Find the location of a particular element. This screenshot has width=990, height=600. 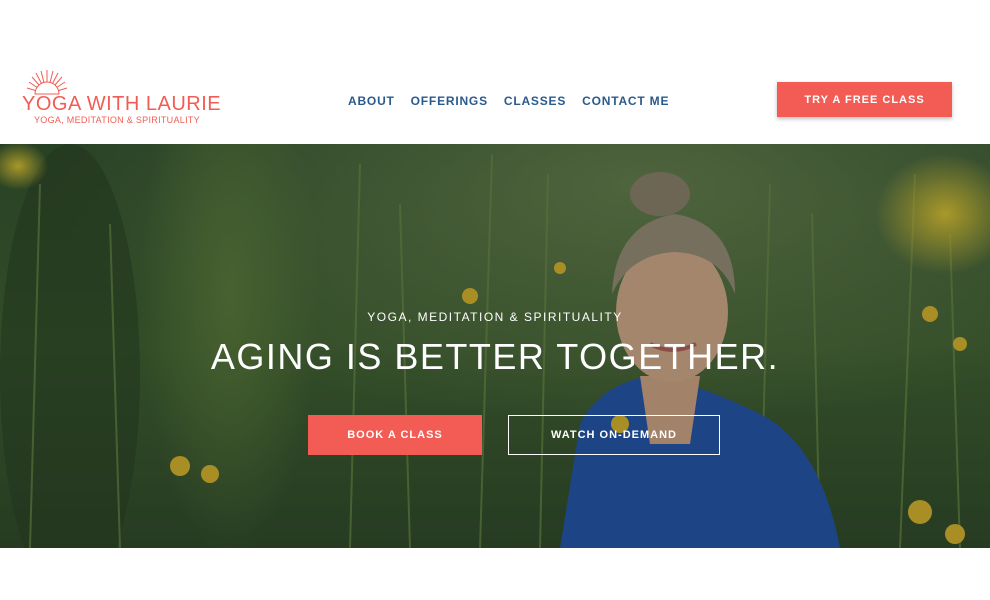

nav-offerings: OFFERINGS is located at coordinates (449, 102).